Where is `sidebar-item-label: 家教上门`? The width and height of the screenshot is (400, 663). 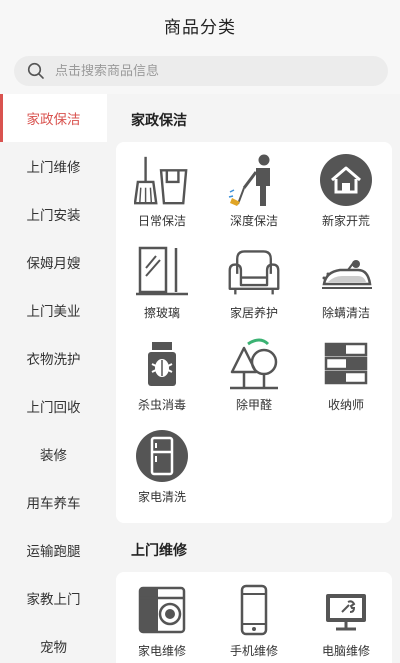 sidebar-item-label: 家教上门 is located at coordinates (53, 600).